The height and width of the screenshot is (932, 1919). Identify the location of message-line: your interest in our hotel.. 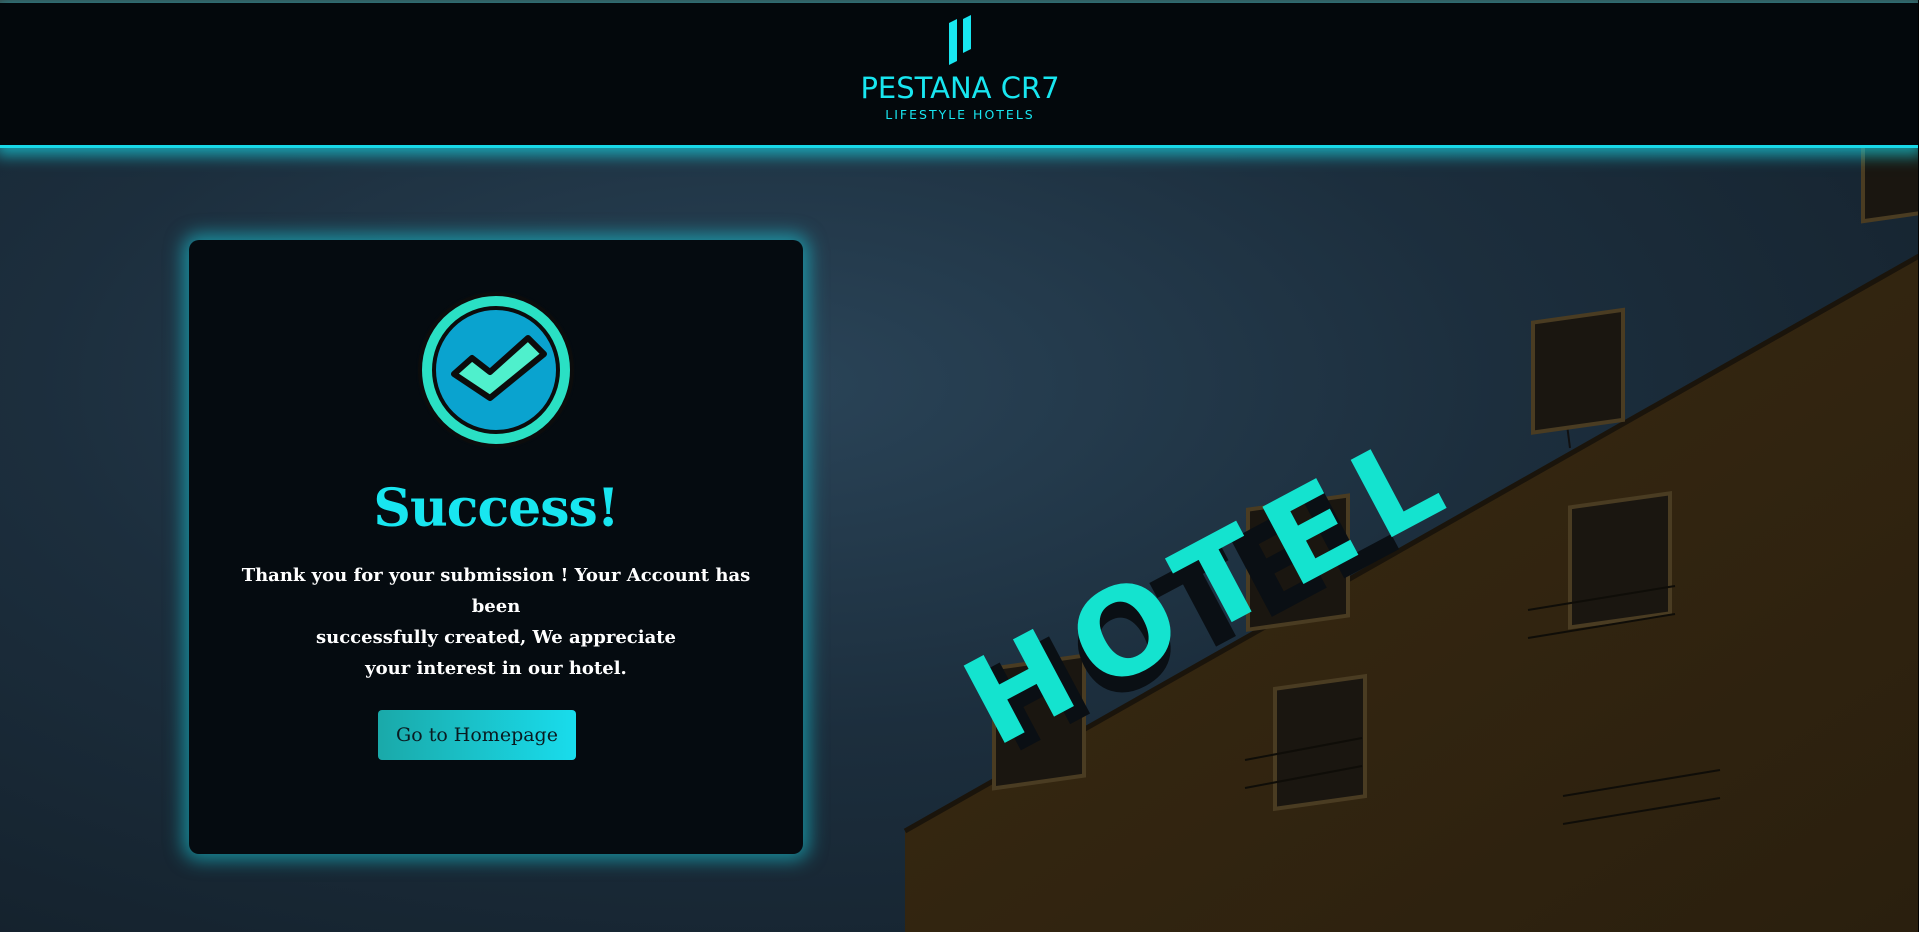
(496, 668).